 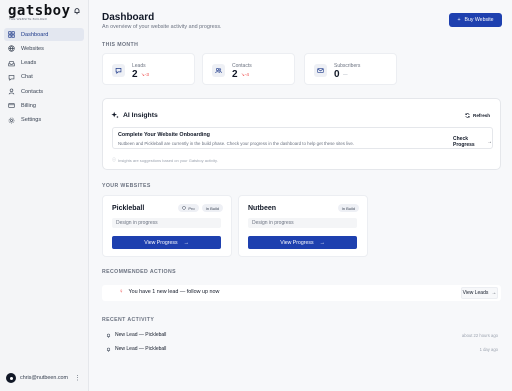 What do you see at coordinates (248, 69) in the screenshot?
I see `stat-card-contacts: Contacts 2 ↘-4` at bounding box center [248, 69].